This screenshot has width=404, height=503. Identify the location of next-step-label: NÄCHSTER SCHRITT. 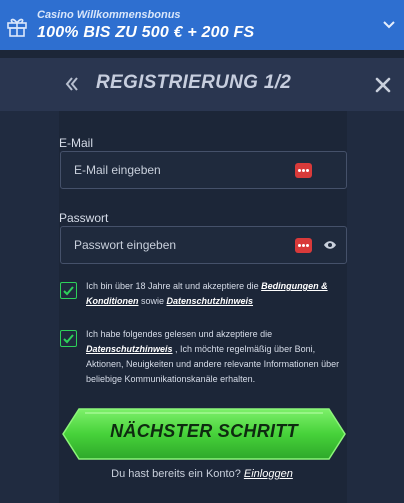
(204, 431).